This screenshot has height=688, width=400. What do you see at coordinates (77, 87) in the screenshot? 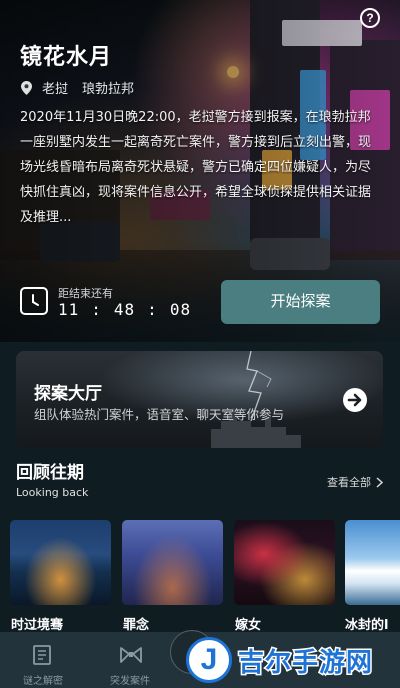
I see `location-row: 老挝 琅勃拉邦` at bounding box center [77, 87].